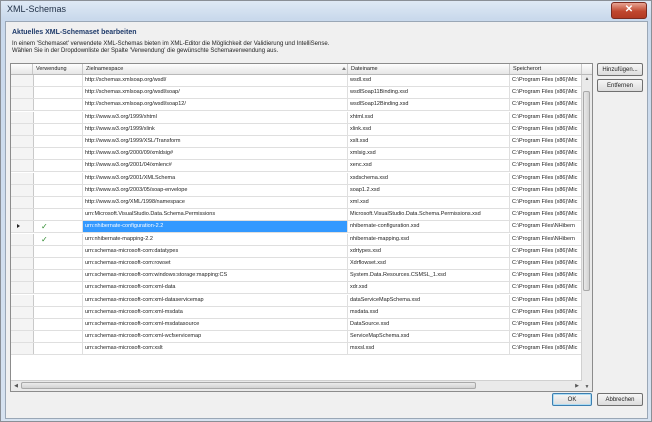 This screenshot has width=652, height=422. Describe the element at coordinates (58, 239) in the screenshot. I see `cell-verwendung: ✓` at that location.